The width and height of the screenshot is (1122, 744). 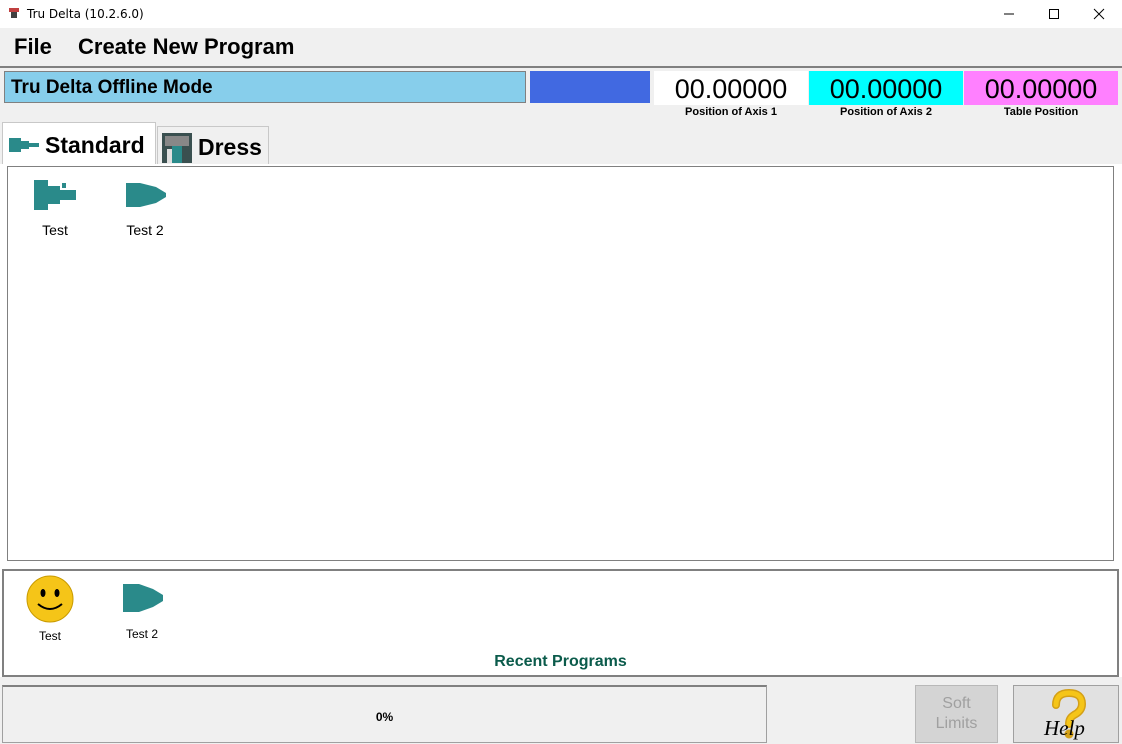 I want to click on recent-programs-panel: Test Test 2 Recent Programs, so click(x=560, y=623).